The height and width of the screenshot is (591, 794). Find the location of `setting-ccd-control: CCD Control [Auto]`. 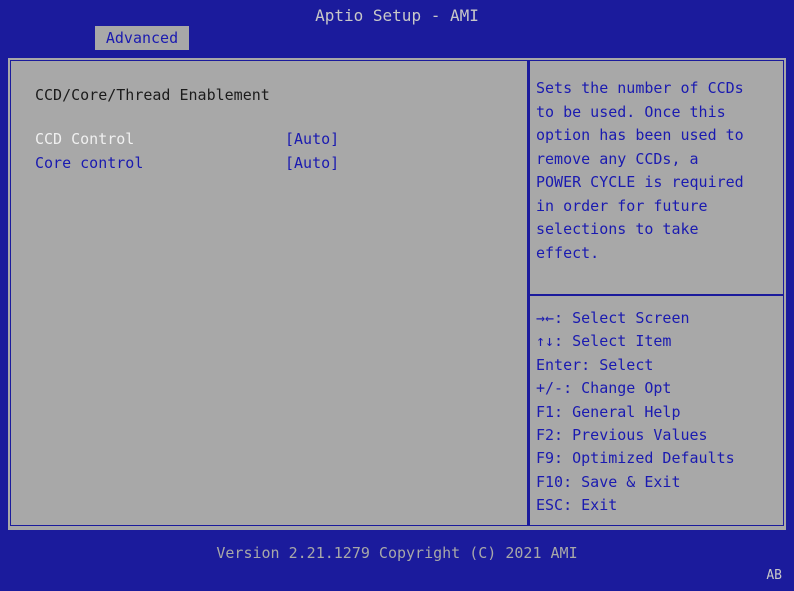

setting-ccd-control: CCD Control [Auto] is located at coordinates (275, 141).